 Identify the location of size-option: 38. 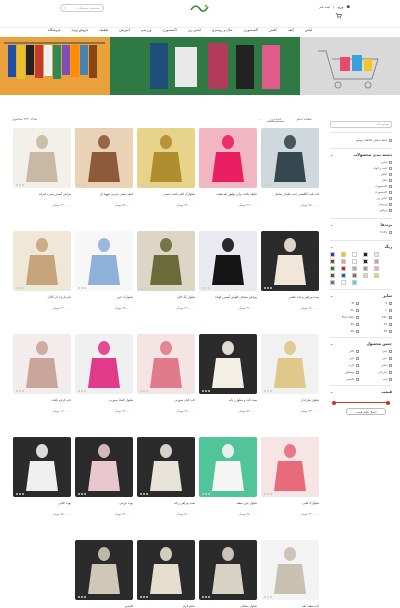
(377, 331).